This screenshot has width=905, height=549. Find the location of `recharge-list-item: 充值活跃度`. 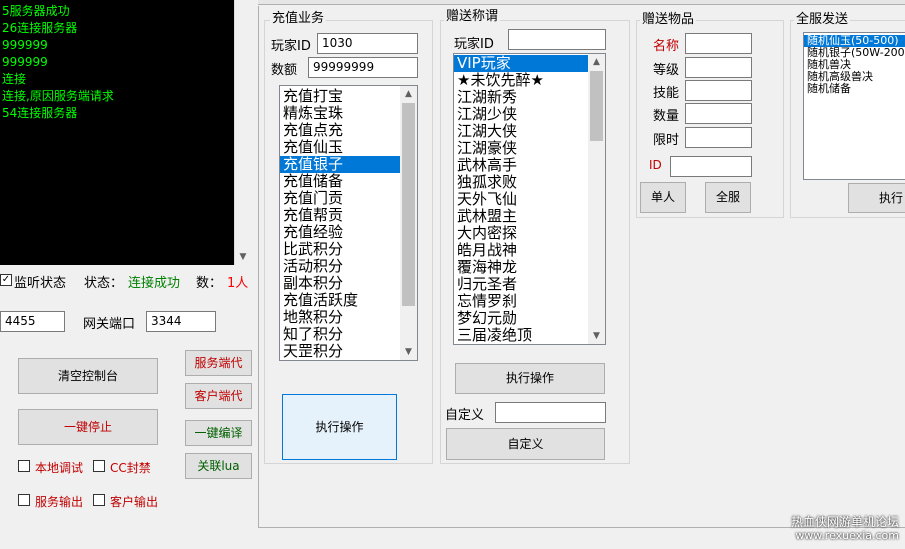

recharge-list-item: 充值活跃度 is located at coordinates (348, 300).